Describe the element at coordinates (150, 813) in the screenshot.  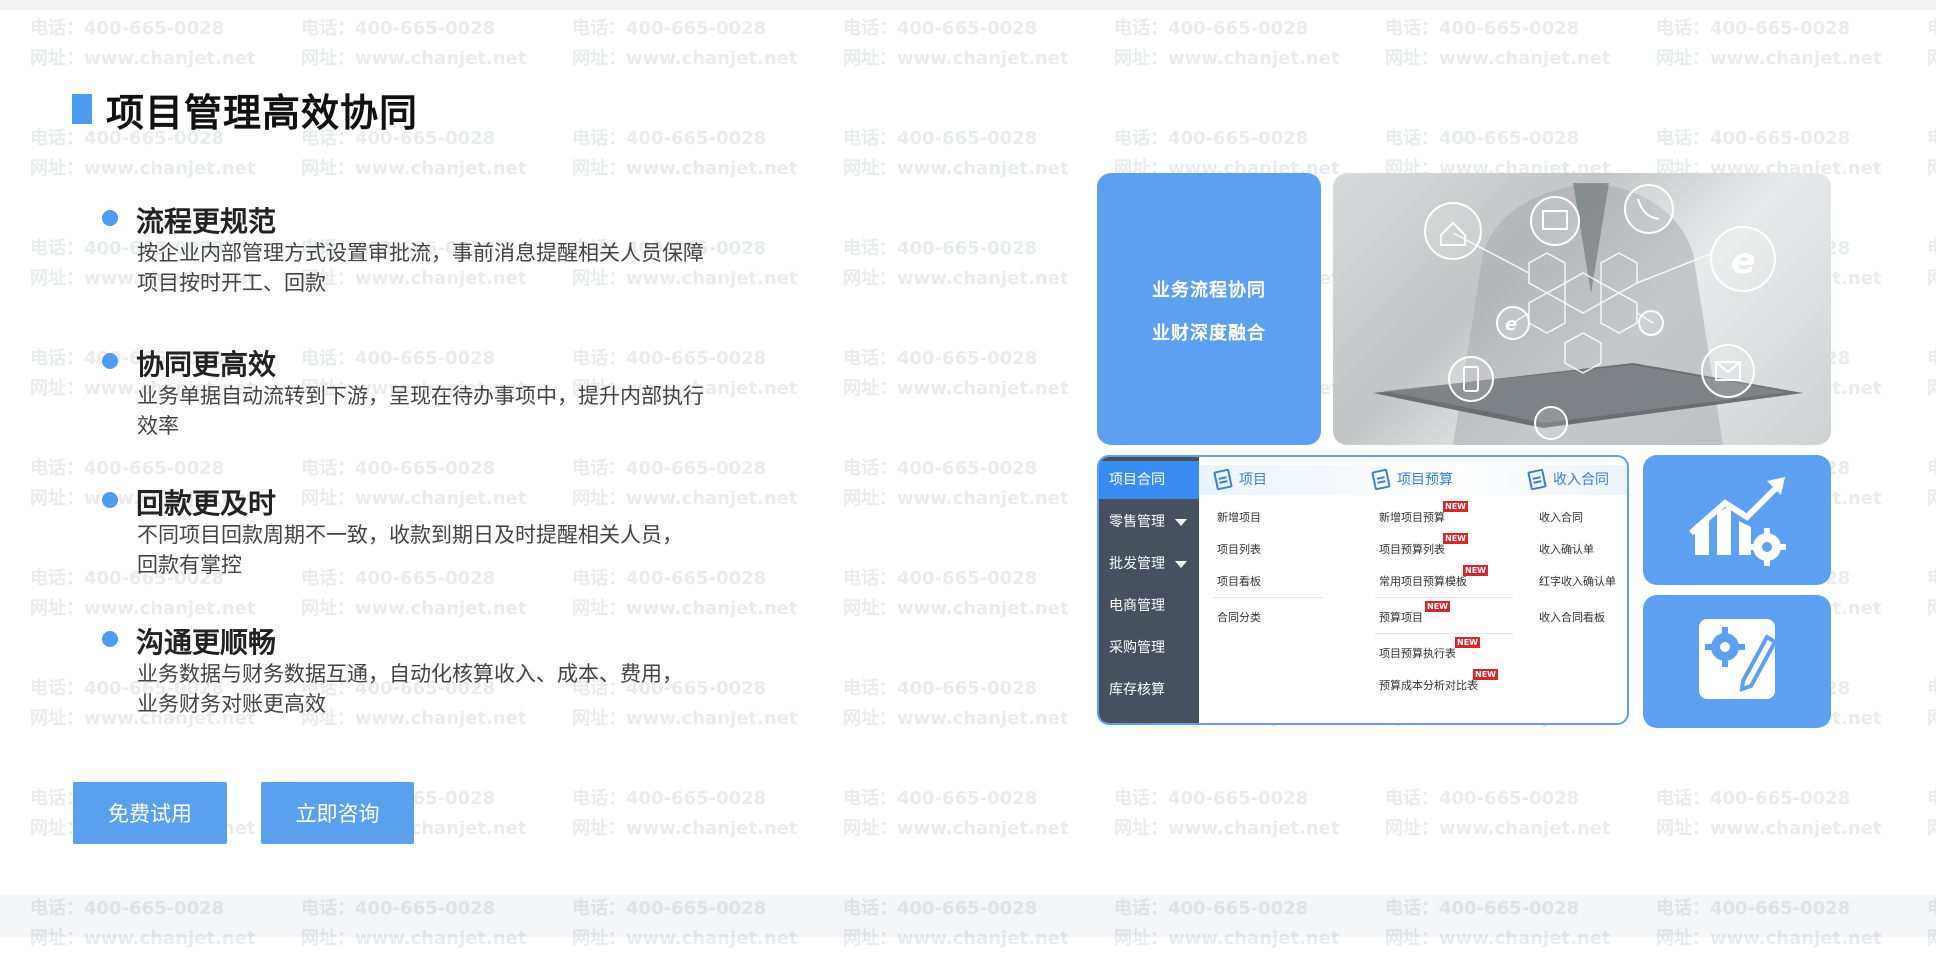
I see `free-trial-button: 免费试用` at that location.